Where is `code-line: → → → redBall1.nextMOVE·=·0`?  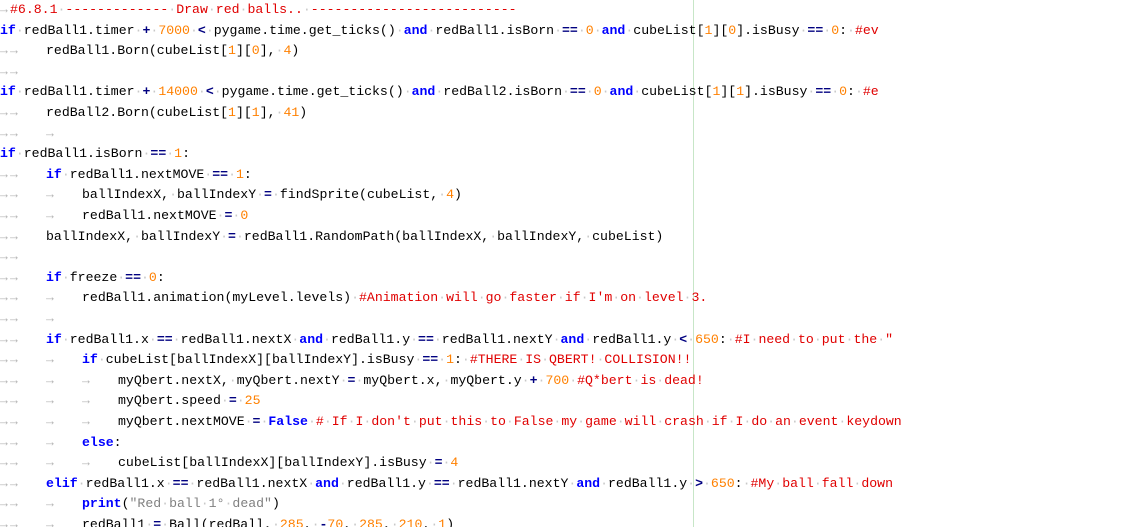 code-line: → → → redBall1.nextMOVE·=·0 is located at coordinates (124, 216).